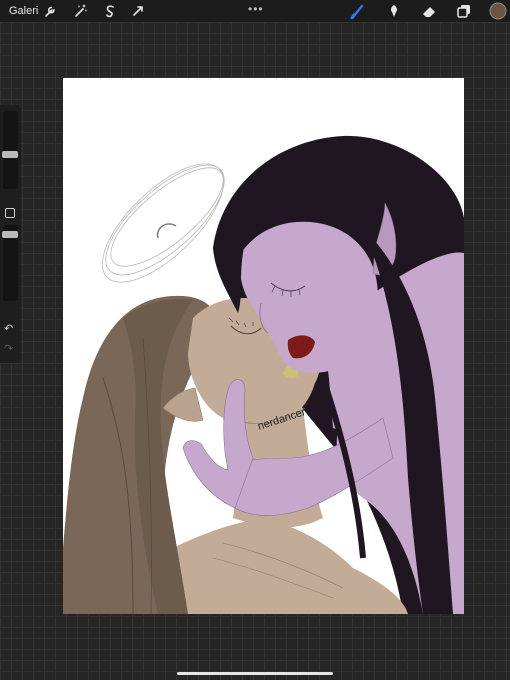  I want to click on wrench-icon, so click(50, 11).